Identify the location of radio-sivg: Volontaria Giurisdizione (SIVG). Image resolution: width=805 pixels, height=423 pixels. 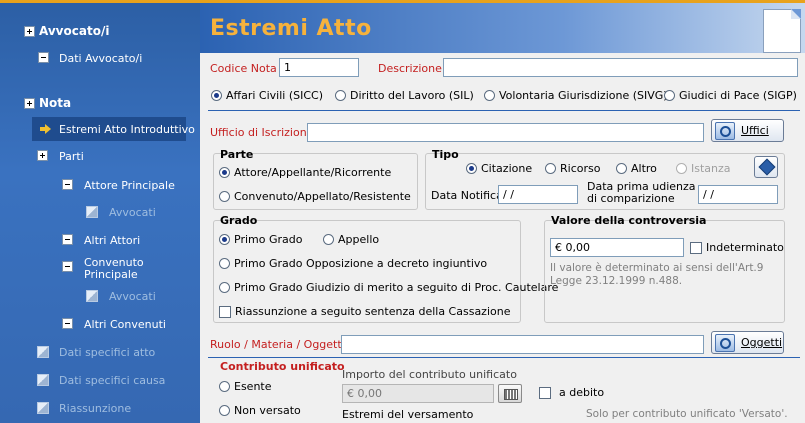
(576, 95).